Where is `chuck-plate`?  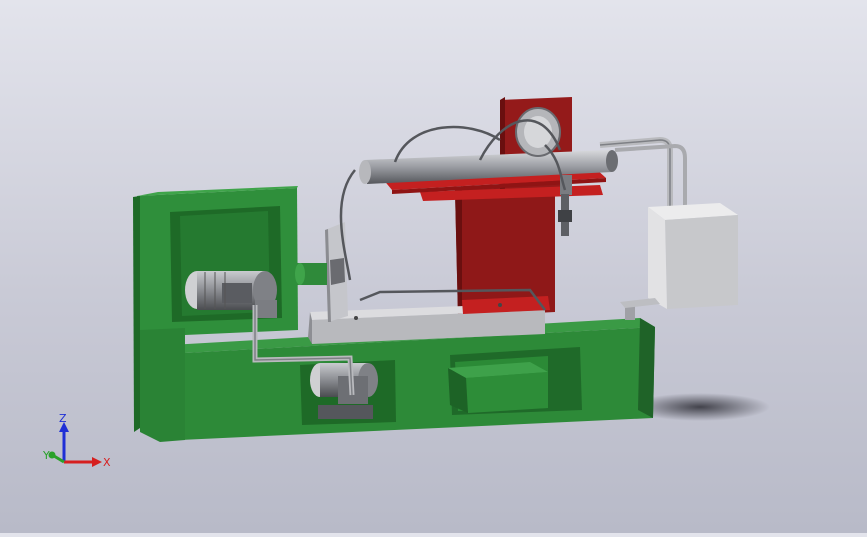
chuck-plate is located at coordinates (321, 272).